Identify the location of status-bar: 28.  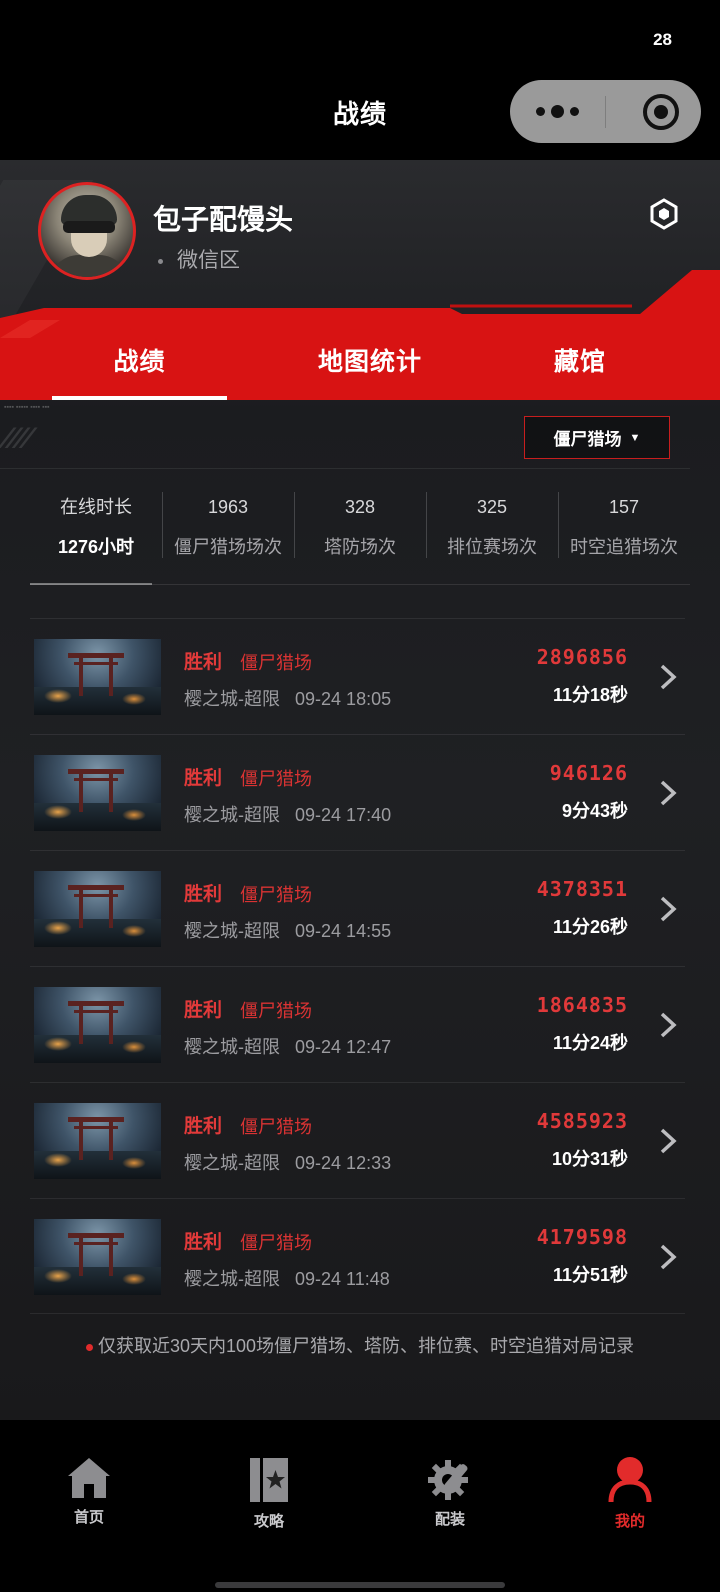
(360, 40).